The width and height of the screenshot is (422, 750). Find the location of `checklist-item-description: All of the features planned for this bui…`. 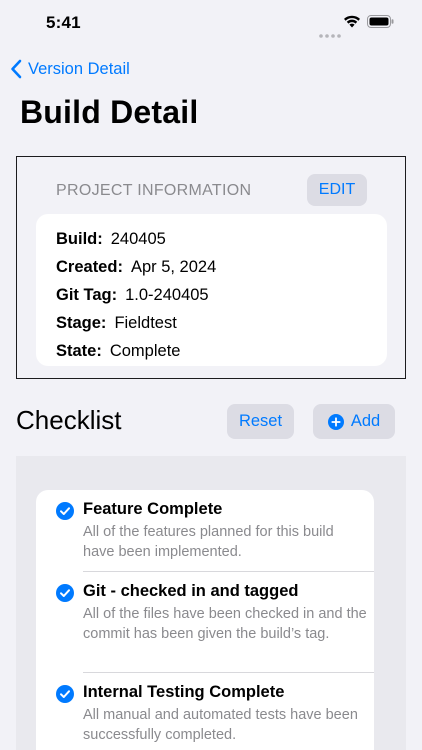

checklist-item-description: All of the features planned for this bui… is located at coordinates (208, 542).